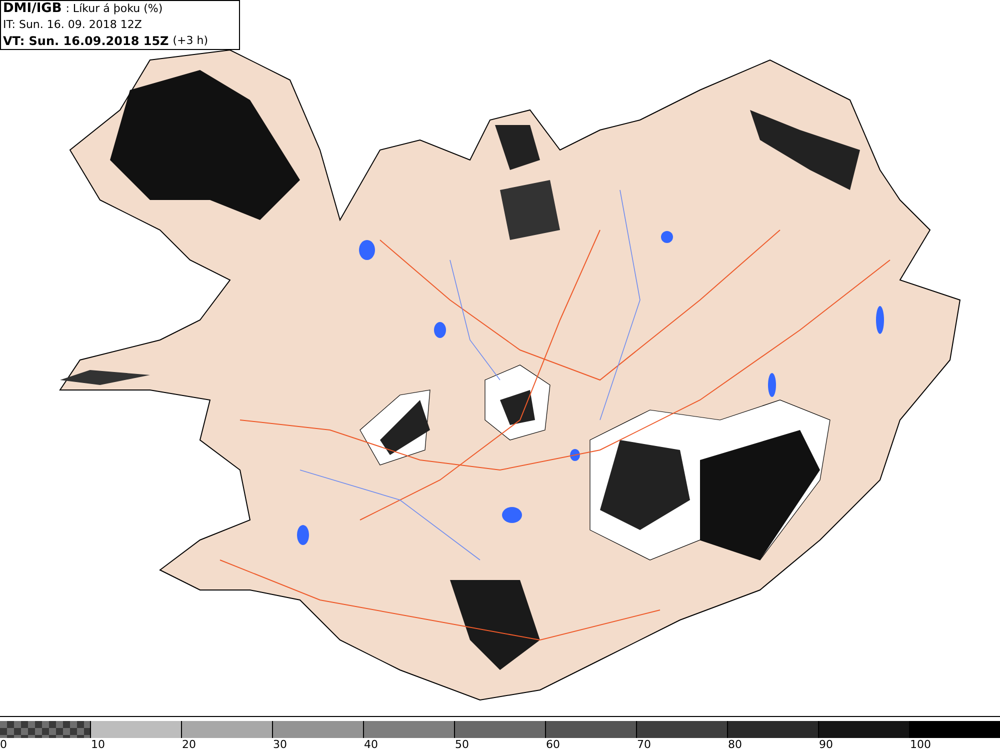  What do you see at coordinates (3, 744) in the screenshot?
I see `legend-label: 0` at bounding box center [3, 744].